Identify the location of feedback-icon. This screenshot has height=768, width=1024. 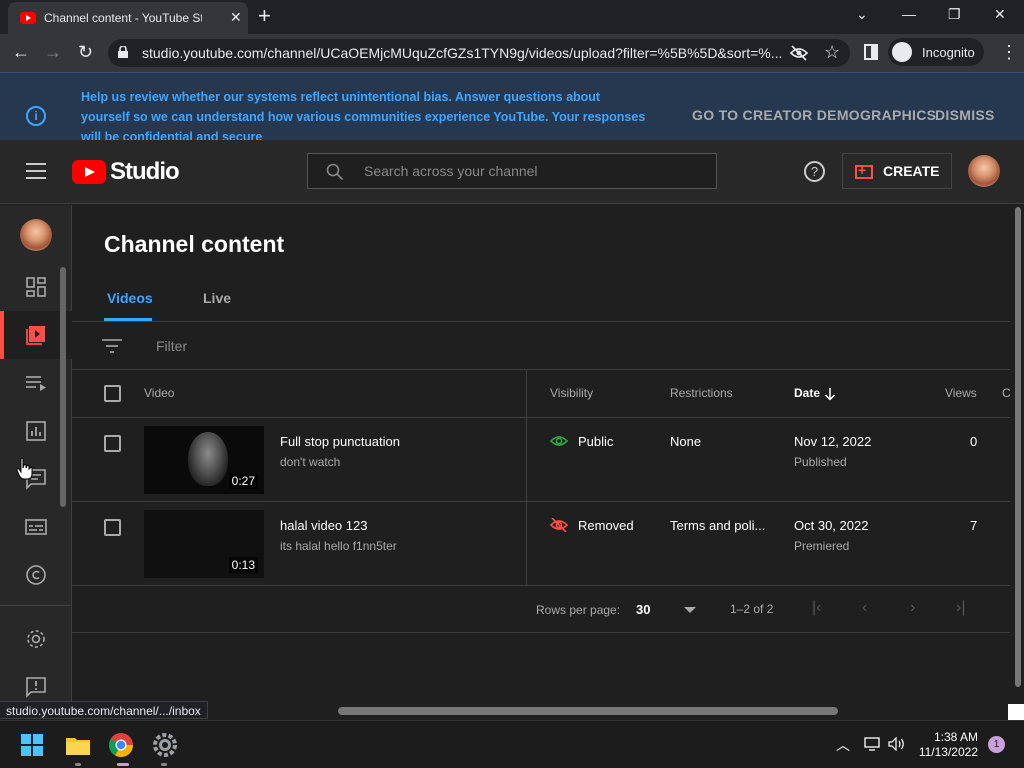
(36, 687).